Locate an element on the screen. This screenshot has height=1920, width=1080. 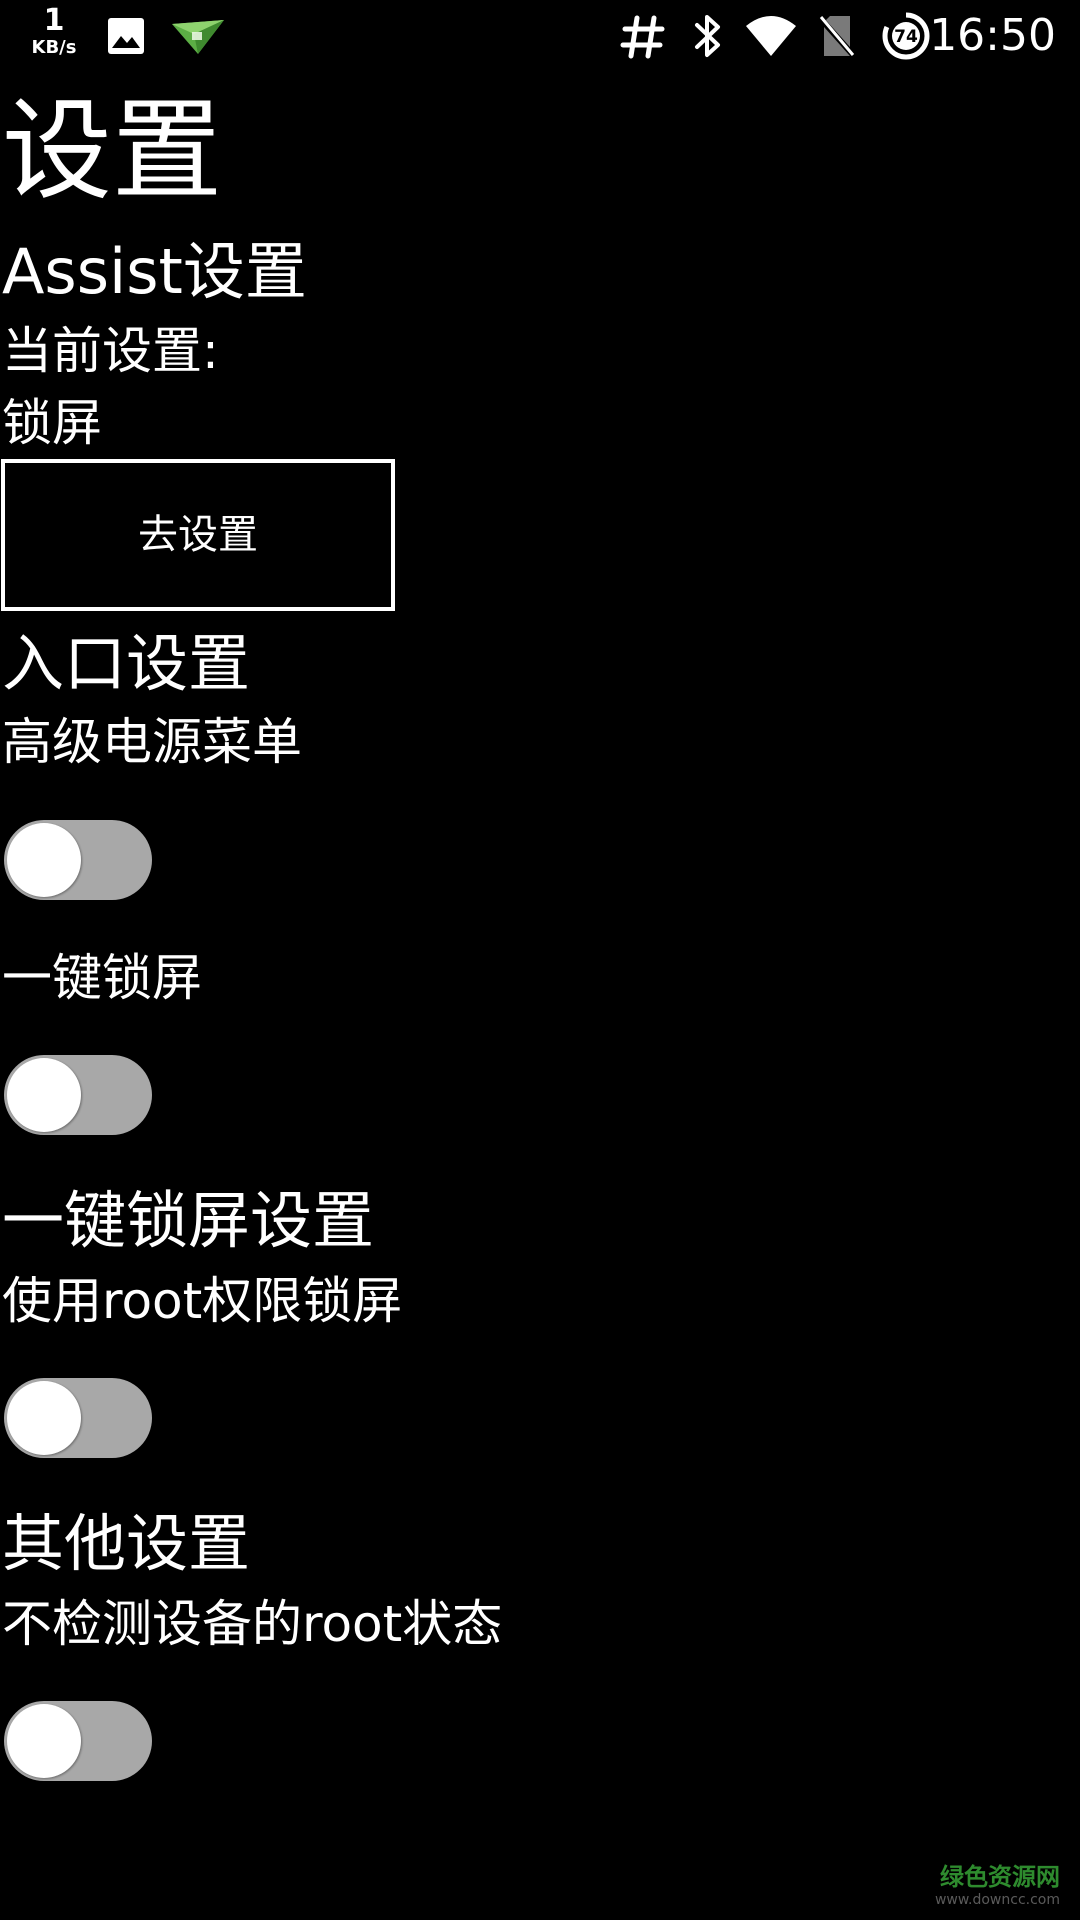
network-speed-unit: KB/s is located at coordinates (54, 47).